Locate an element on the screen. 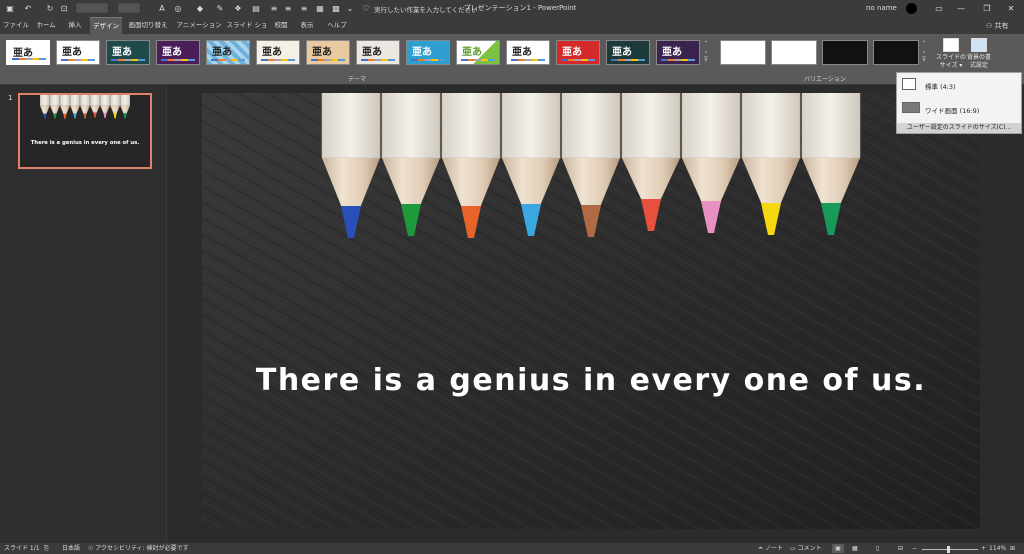 The height and width of the screenshot is (554, 1024). slide-thumbnail: There is a genius in every one of us. is located at coordinates (85, 131).